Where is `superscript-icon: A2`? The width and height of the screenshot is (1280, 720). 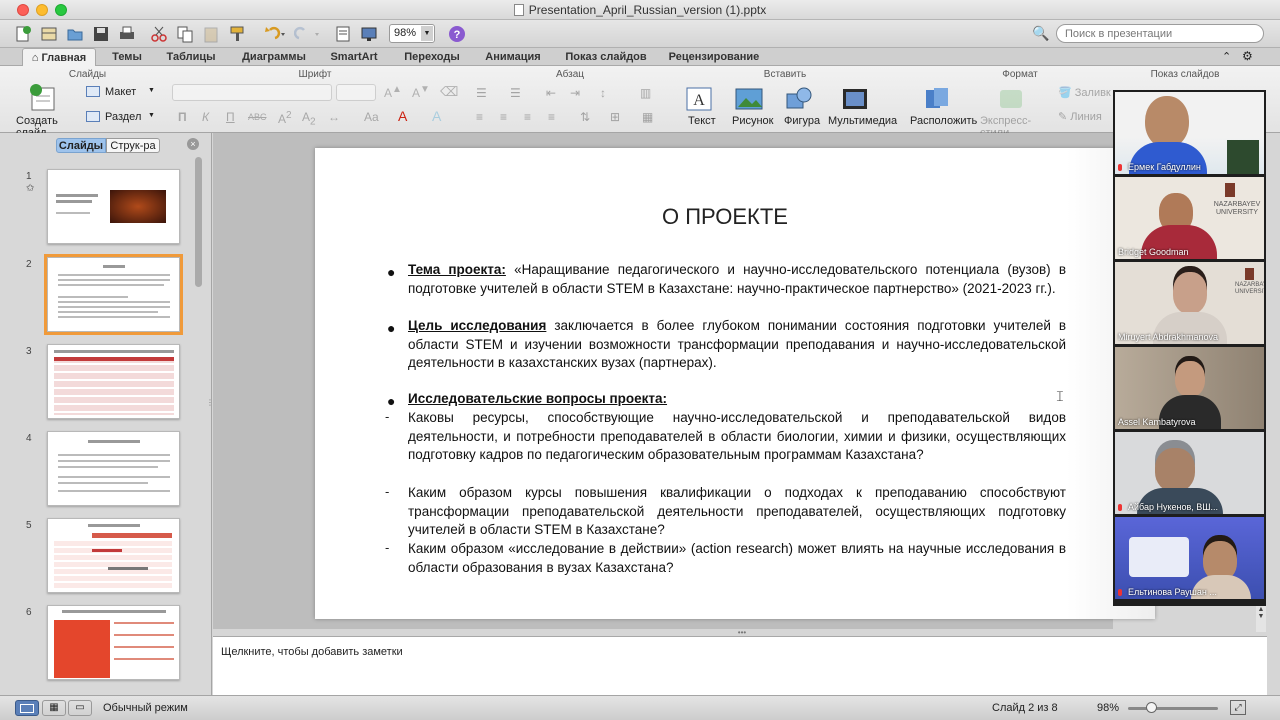 superscript-icon: A2 is located at coordinates (285, 118).